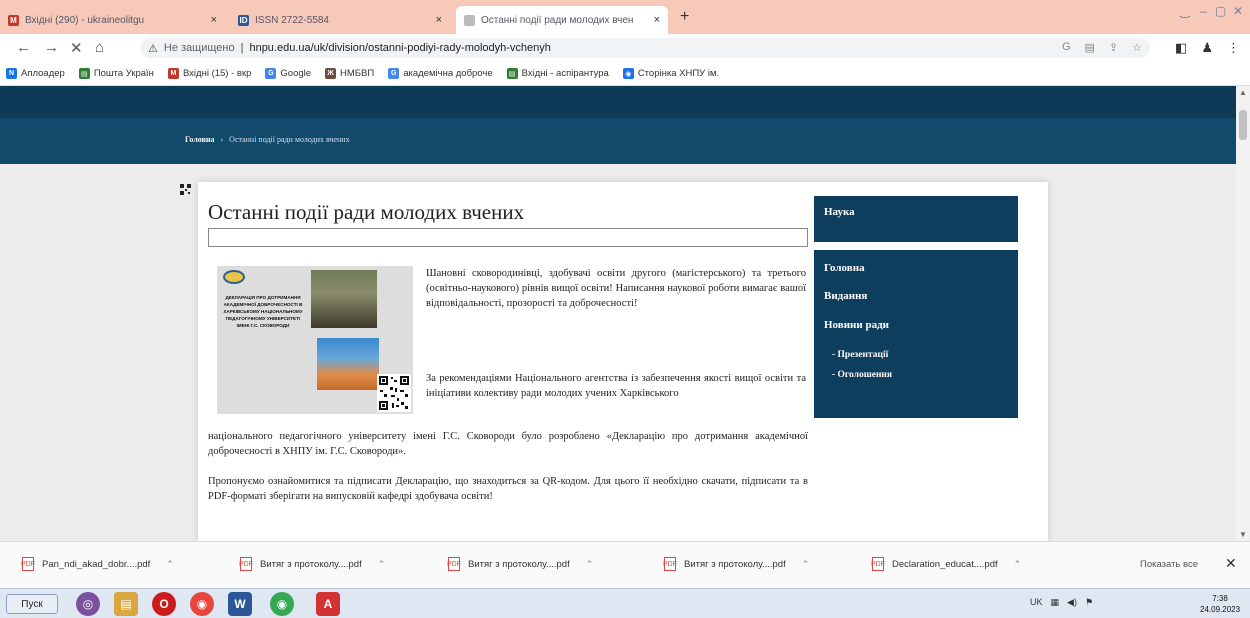  Describe the element at coordinates (839, 212) in the screenshot. I see `sidebar-science-title: Наука` at that location.